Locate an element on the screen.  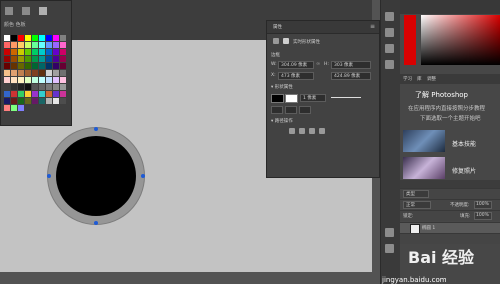
stroke-style-select is located at coordinates (346, 97).